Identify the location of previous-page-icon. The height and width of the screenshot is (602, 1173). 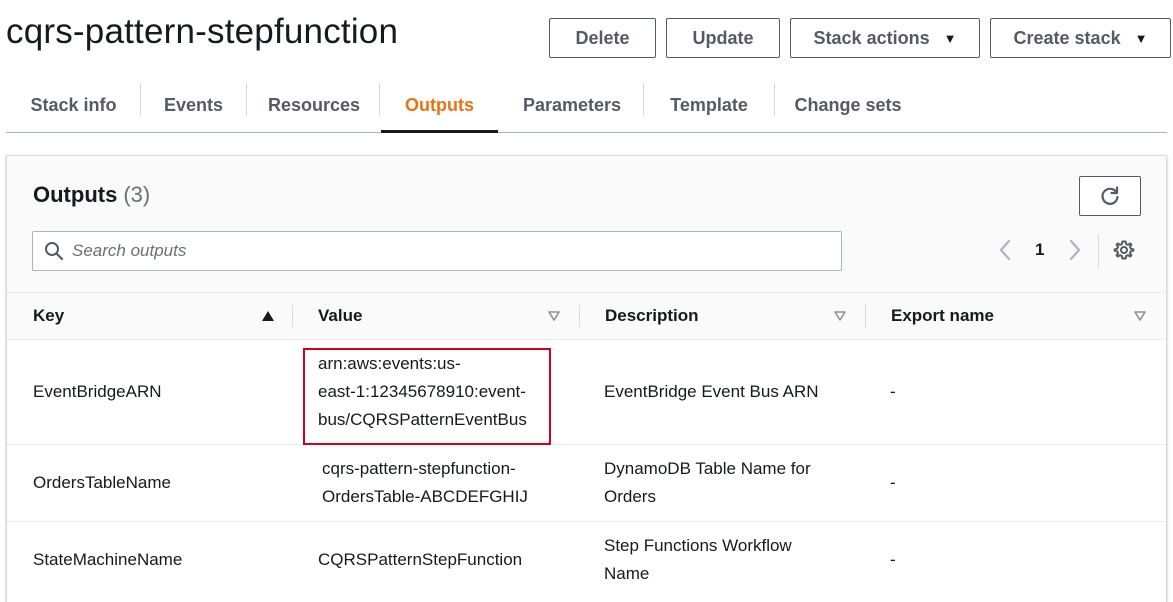
(1005, 250).